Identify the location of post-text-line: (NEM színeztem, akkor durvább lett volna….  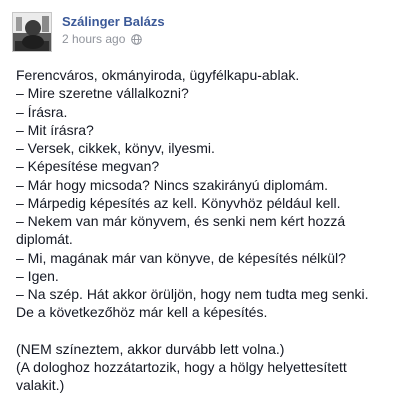
(150, 348).